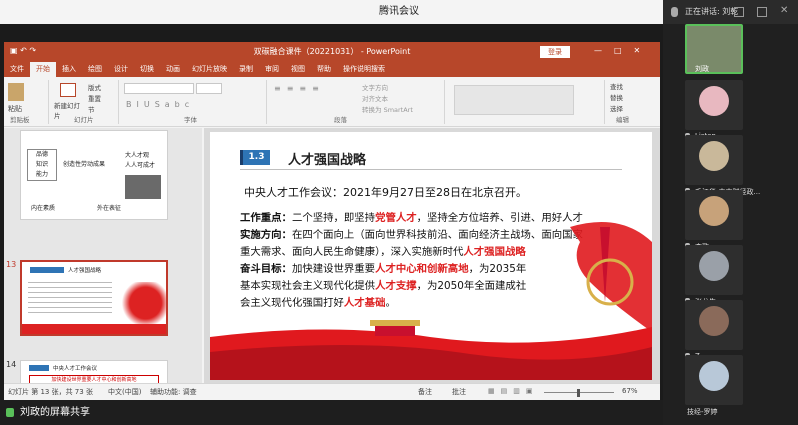  I want to click on tab-help: 帮助, so click(324, 69).